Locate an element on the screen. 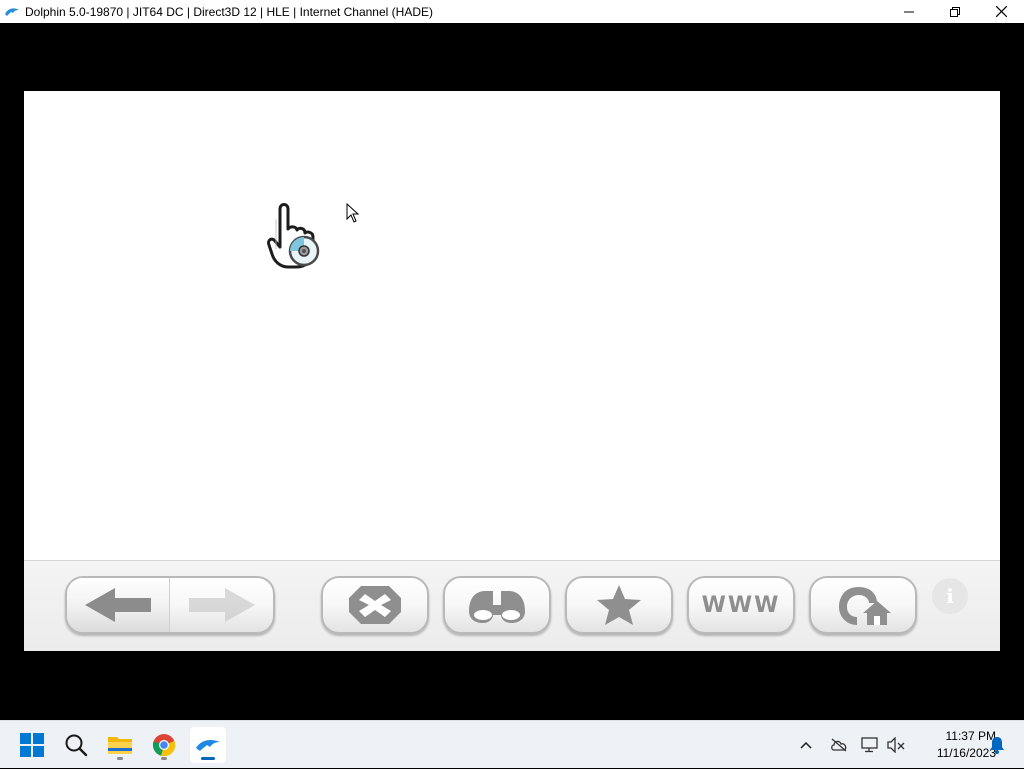  taskbar-dolphin is located at coordinates (208, 745).